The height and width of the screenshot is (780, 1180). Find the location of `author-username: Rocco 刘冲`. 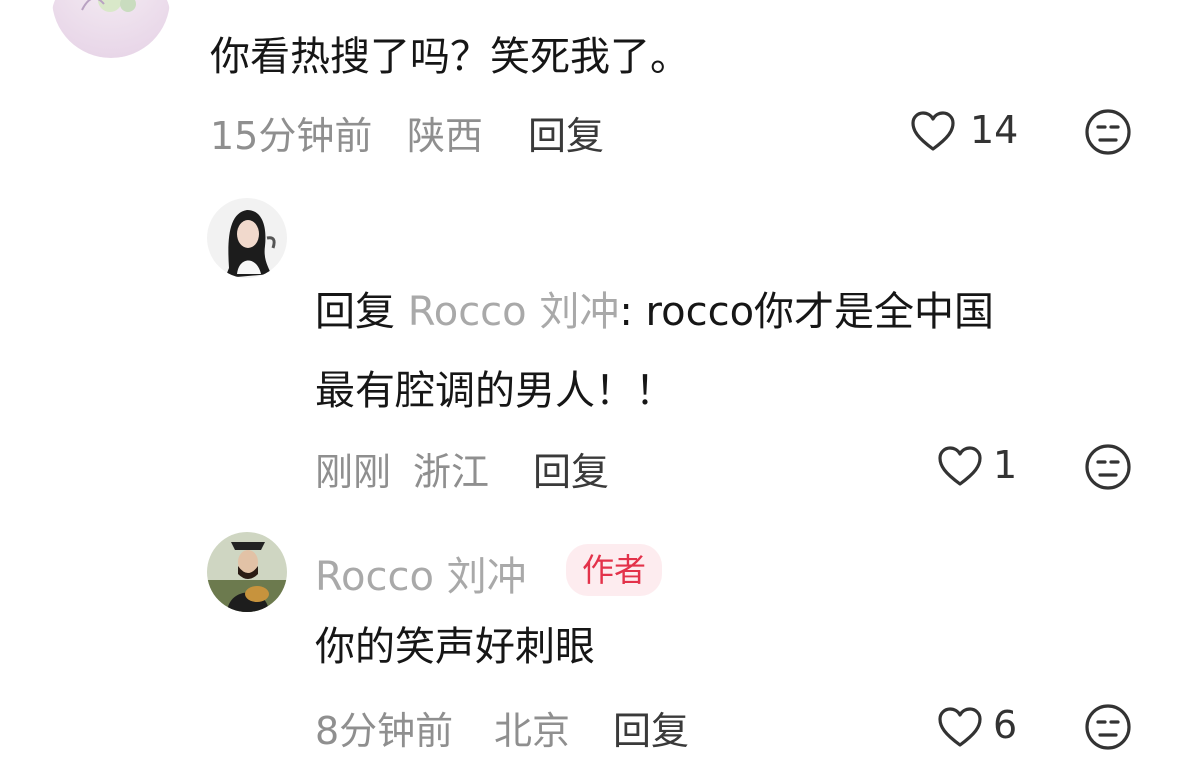

author-username: Rocco 刘冲 is located at coordinates (421, 573).